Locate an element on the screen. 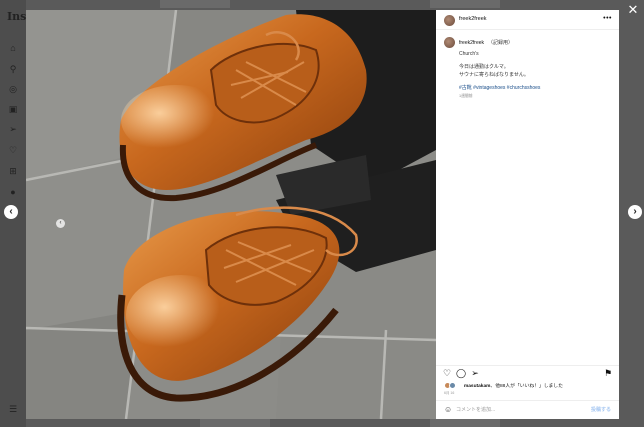 The image size is (644, 427). likes-summary: masutakam、他88人が「いいね！」しました is located at coordinates (529, 386).